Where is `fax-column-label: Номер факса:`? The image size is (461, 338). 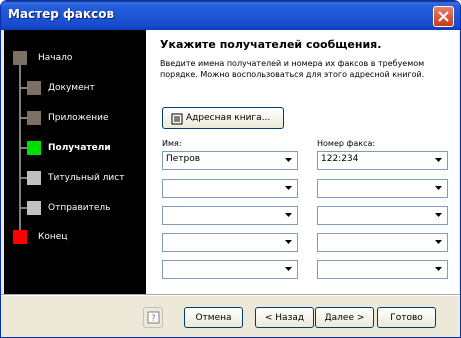 fax-column-label: Номер факса: is located at coordinates (346, 143).